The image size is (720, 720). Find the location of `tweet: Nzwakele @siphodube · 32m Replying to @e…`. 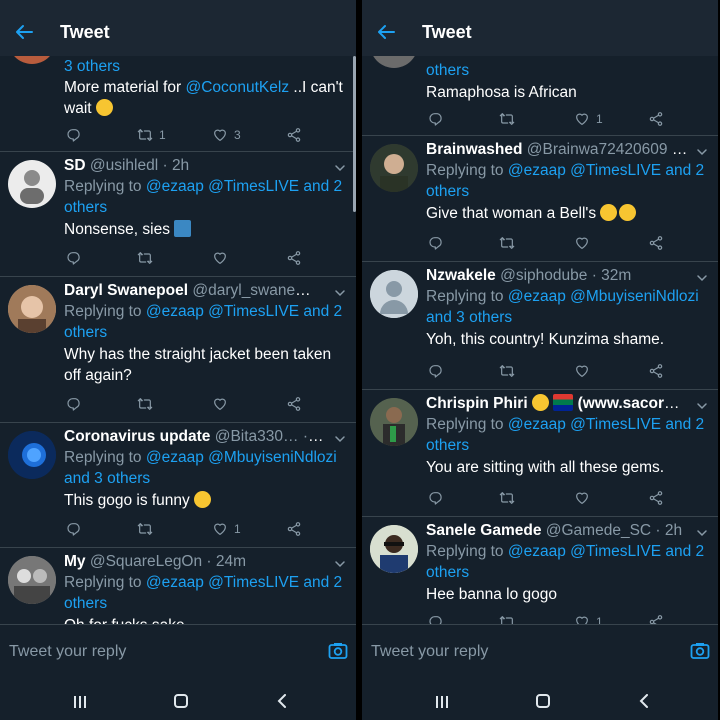

tweet: Nzwakele @siphodube · 32m Replying to @e… is located at coordinates (540, 326).